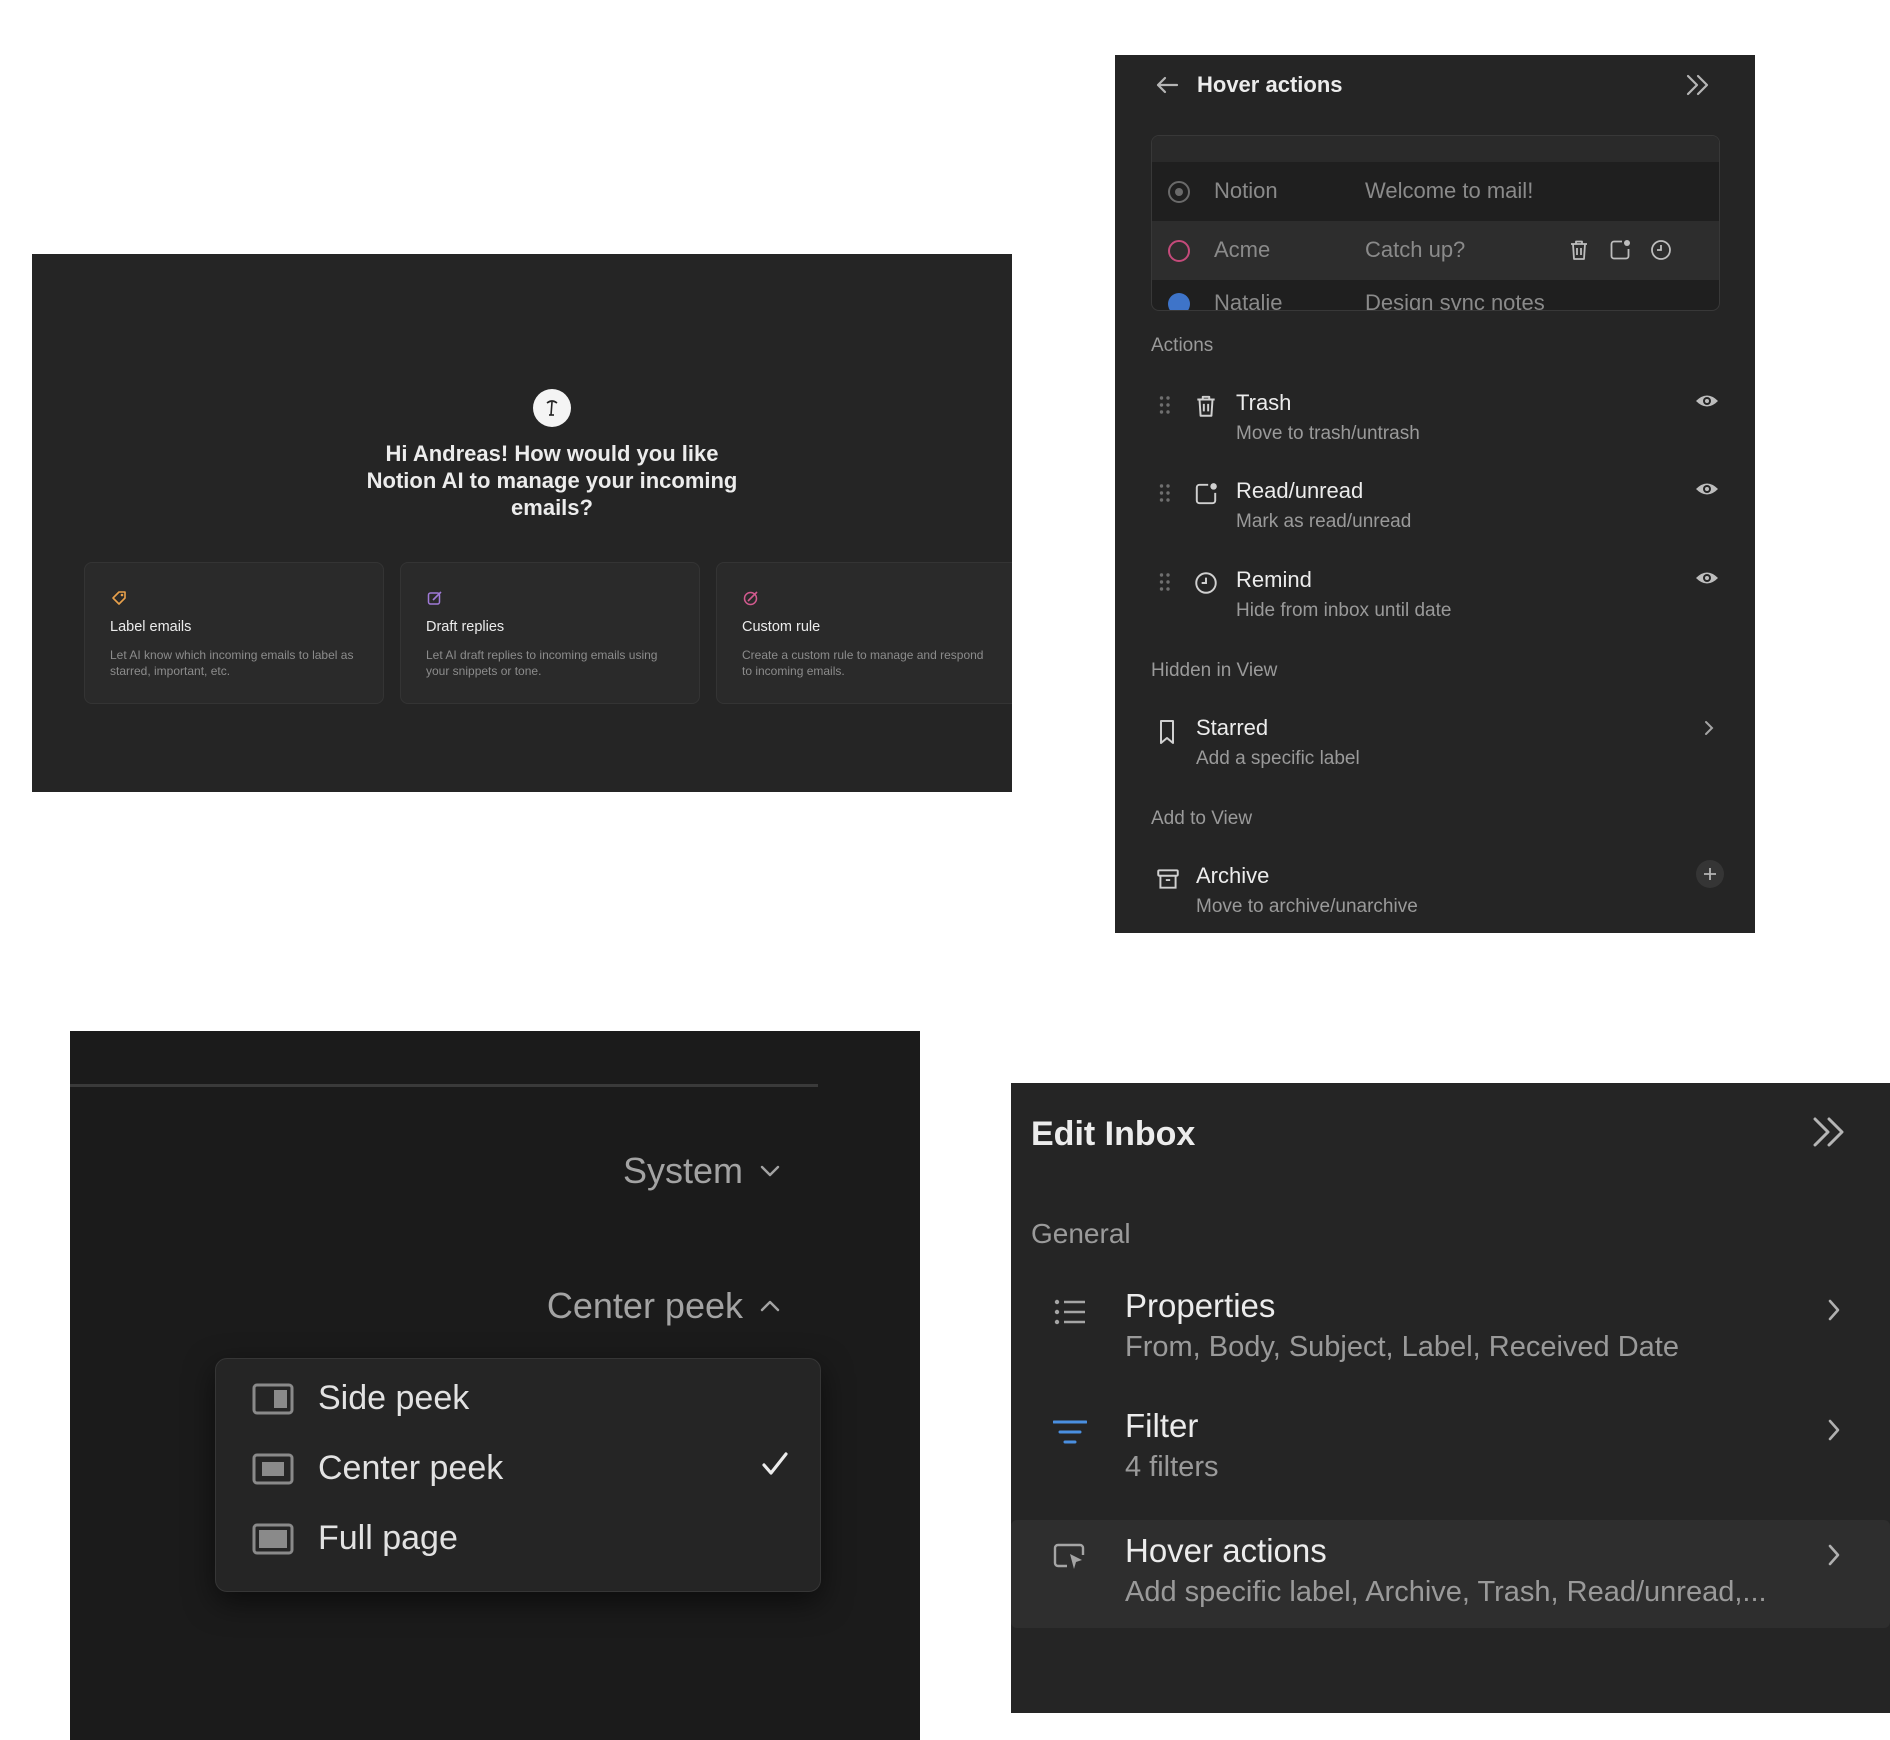 This screenshot has width=1890, height=1740. Describe the element at coordinates (151, 627) in the screenshot. I see `card-title: Label emails` at that location.